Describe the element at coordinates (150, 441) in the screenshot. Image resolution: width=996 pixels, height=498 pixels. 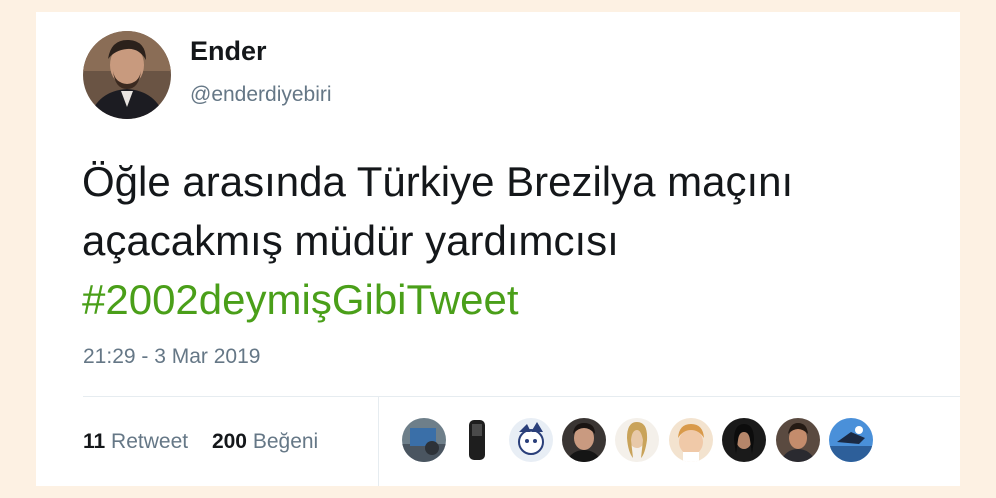
I see `retweet-label: Retweet` at that location.